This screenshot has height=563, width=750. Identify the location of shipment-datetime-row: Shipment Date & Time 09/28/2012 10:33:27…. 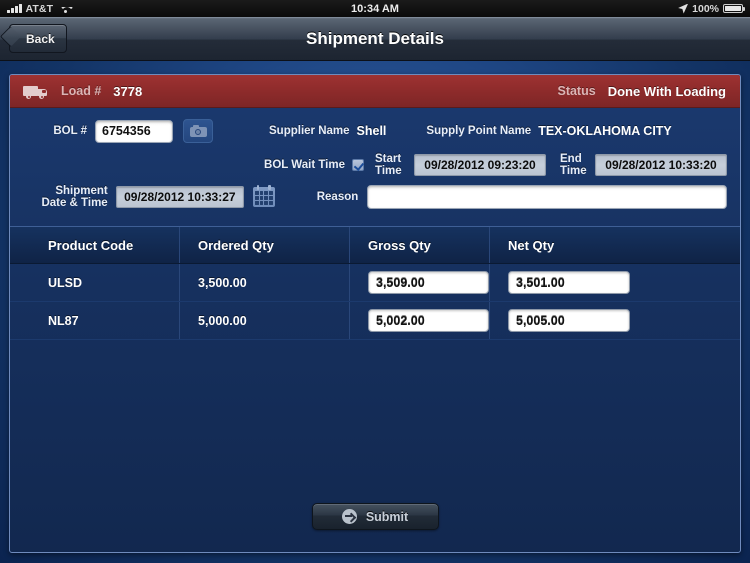
(375, 197).